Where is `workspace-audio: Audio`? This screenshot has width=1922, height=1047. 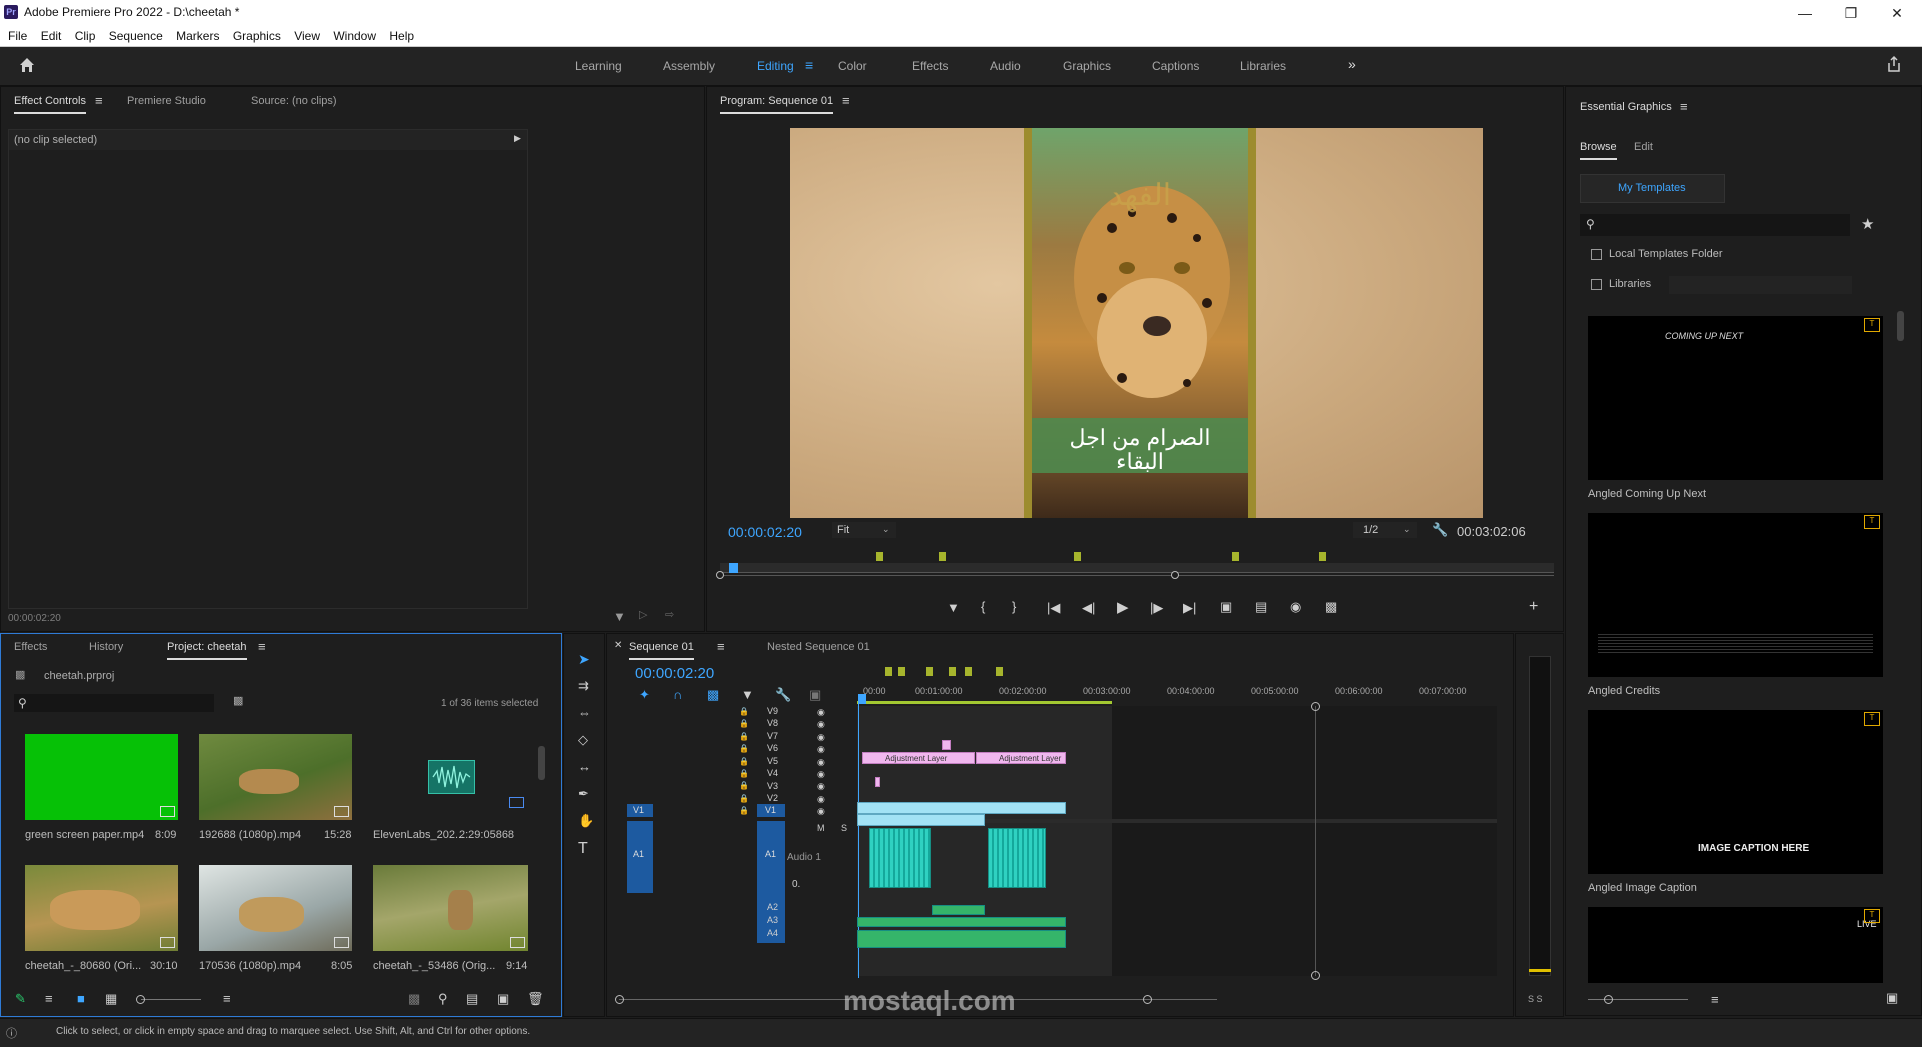 workspace-audio: Audio is located at coordinates (1005, 66).